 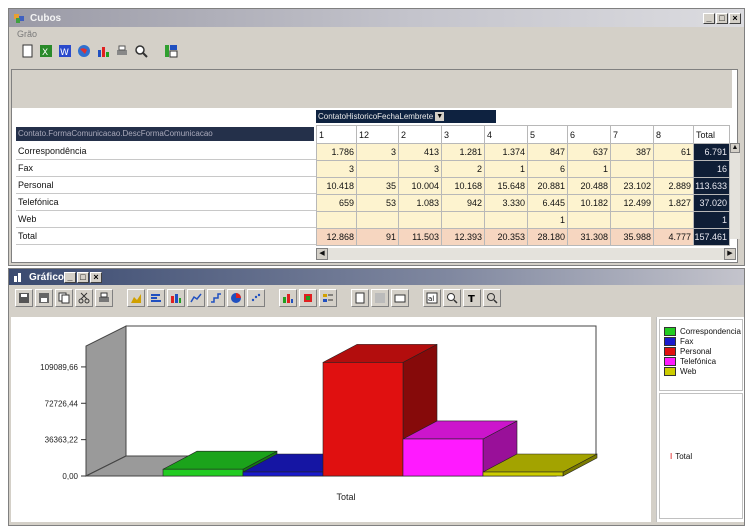 I want to click on gridlines-icon, so click(x=380, y=298).